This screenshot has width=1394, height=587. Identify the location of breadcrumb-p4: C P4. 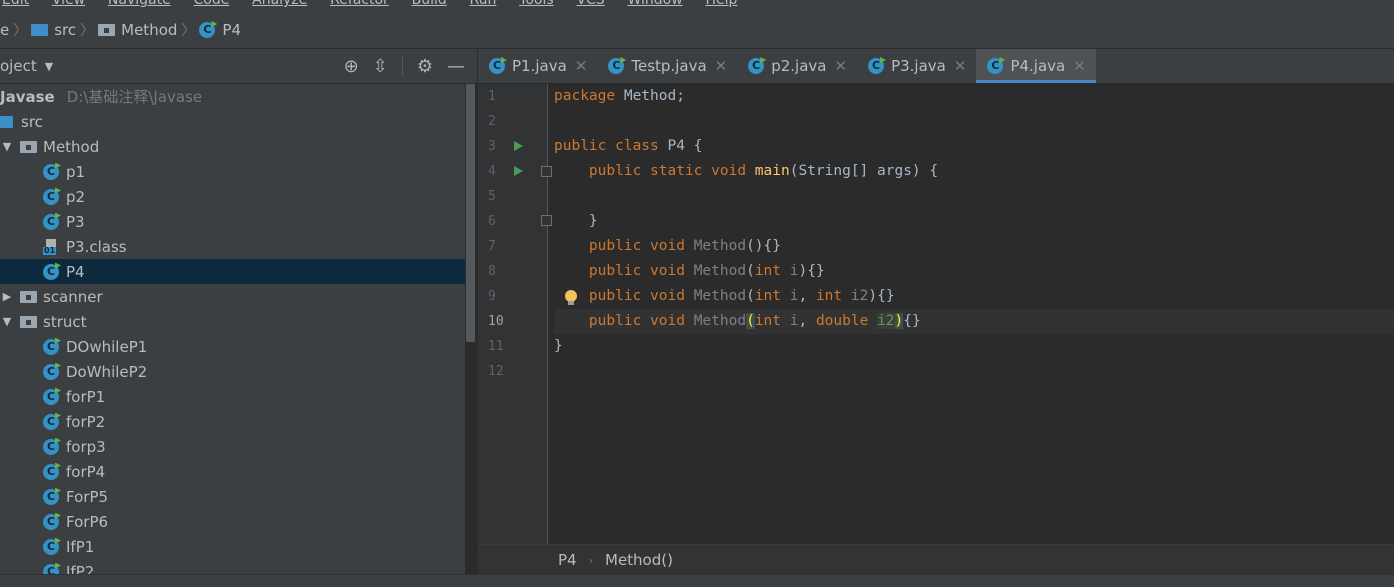
(220, 30).